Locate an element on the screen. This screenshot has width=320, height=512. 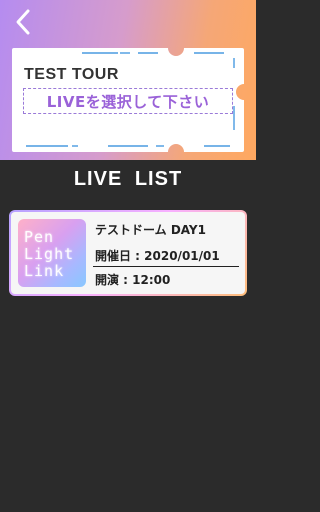
logo-line: Light is located at coordinates (49, 254).